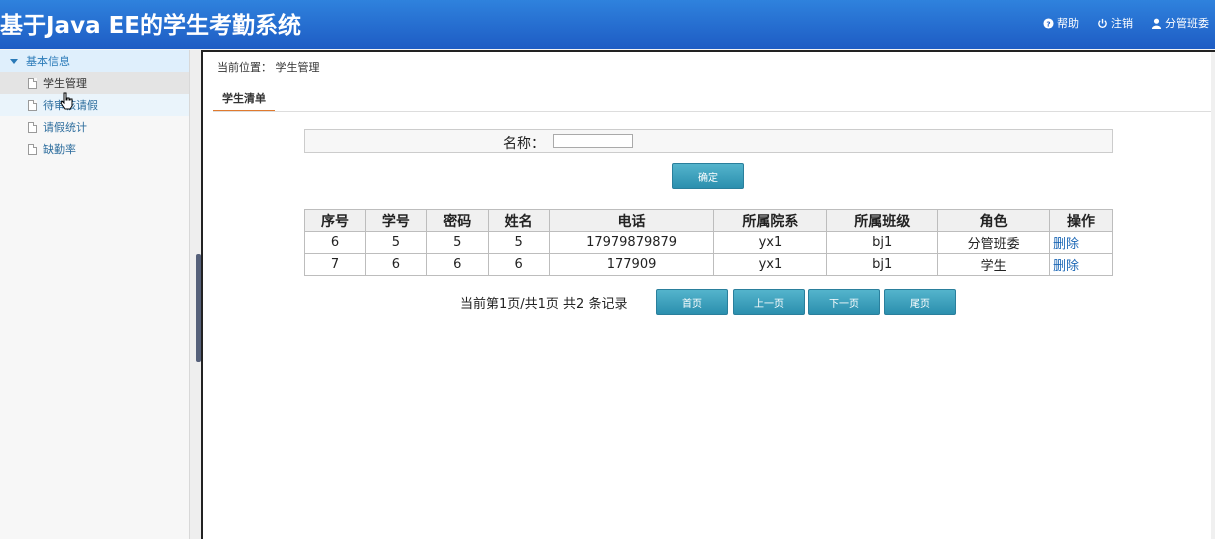 This screenshot has width=1215, height=539. I want to click on breadcrumb: 当前位置： 学生管理, so click(268, 67).